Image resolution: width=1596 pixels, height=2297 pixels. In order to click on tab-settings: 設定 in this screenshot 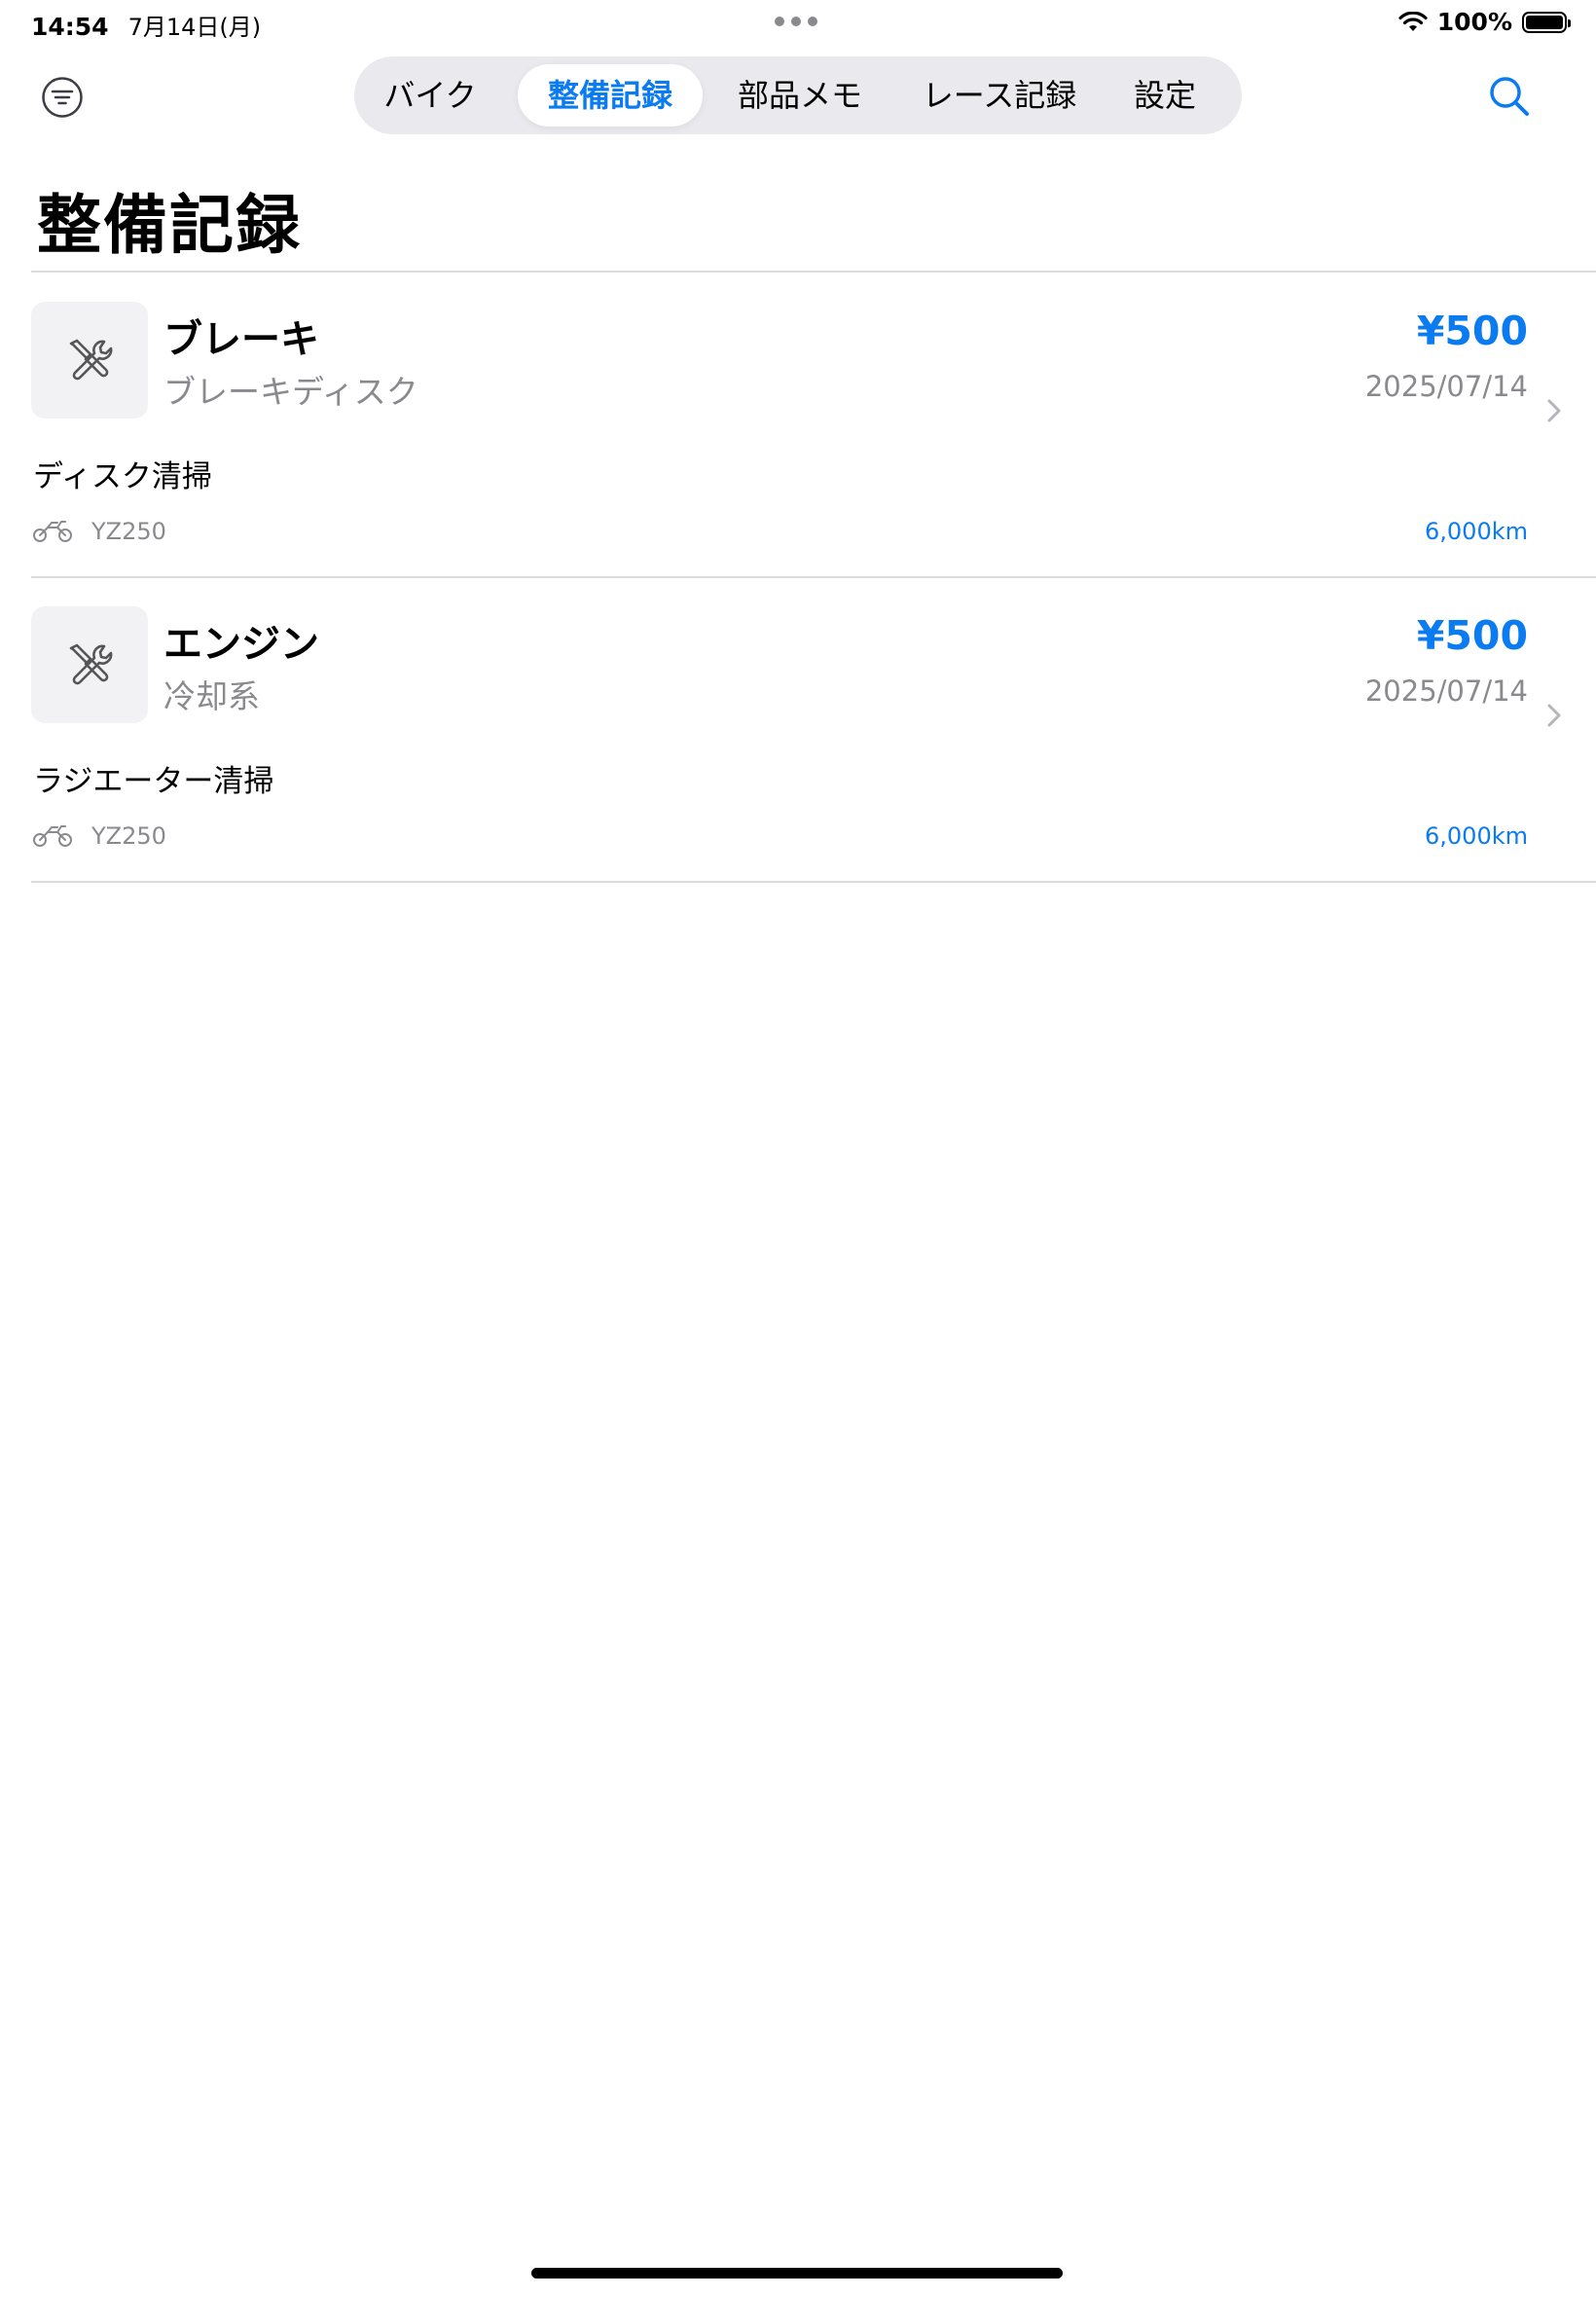, I will do `click(1164, 95)`.